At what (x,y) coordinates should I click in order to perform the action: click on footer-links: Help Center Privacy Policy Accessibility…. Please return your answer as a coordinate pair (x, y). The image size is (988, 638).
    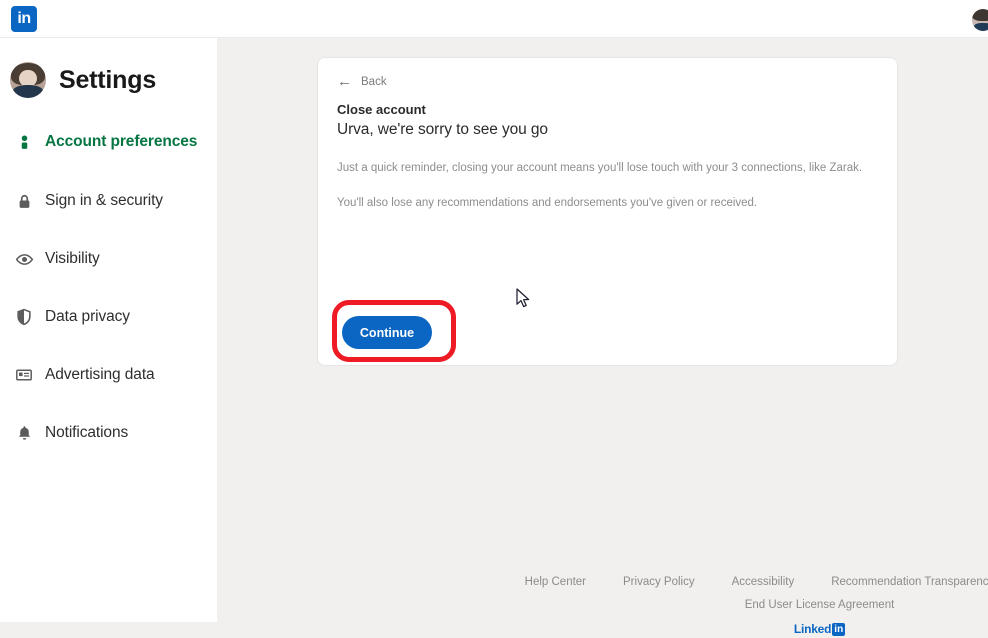
    Looking at the image, I should click on (711, 582).